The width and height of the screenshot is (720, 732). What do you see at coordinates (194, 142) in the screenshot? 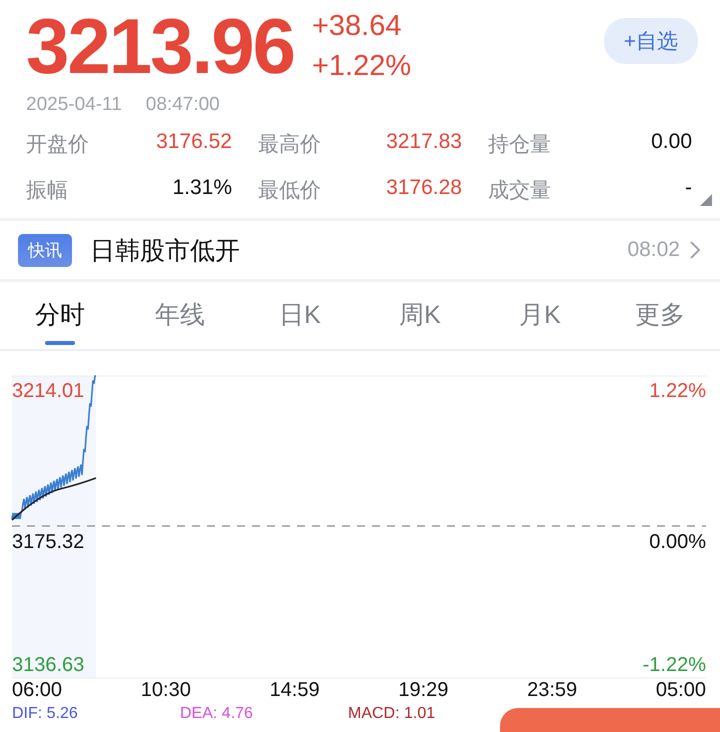
I see `stat-value: 3176.52` at bounding box center [194, 142].